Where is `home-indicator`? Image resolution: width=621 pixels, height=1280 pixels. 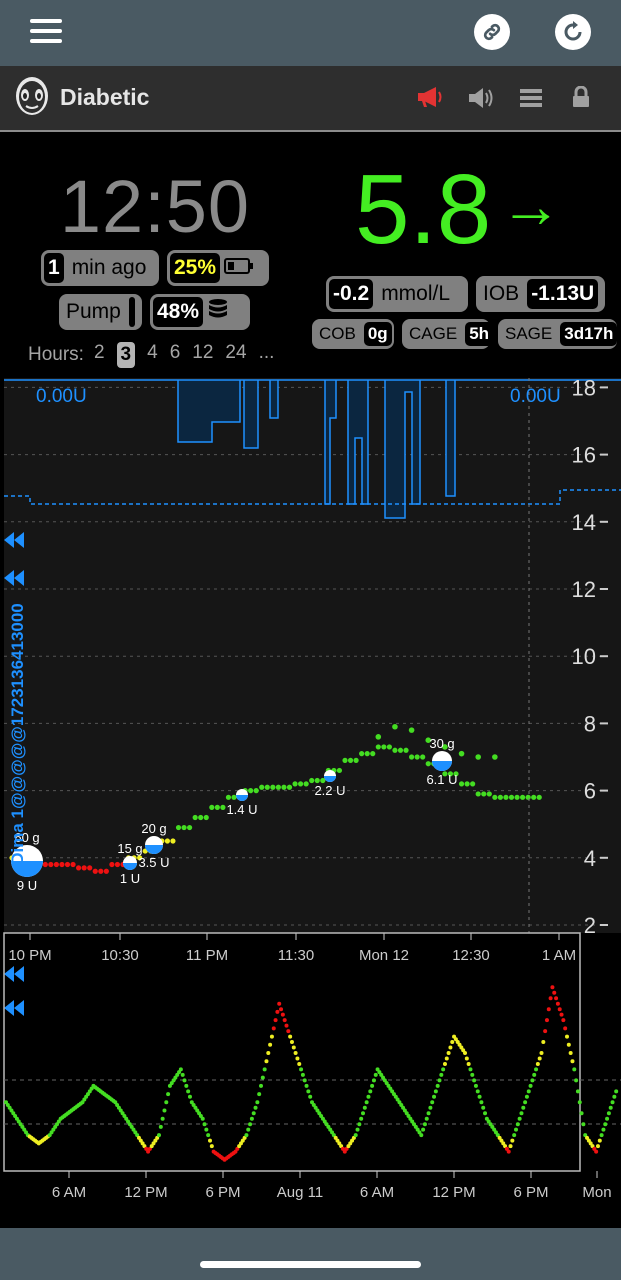 home-indicator is located at coordinates (310, 1264).